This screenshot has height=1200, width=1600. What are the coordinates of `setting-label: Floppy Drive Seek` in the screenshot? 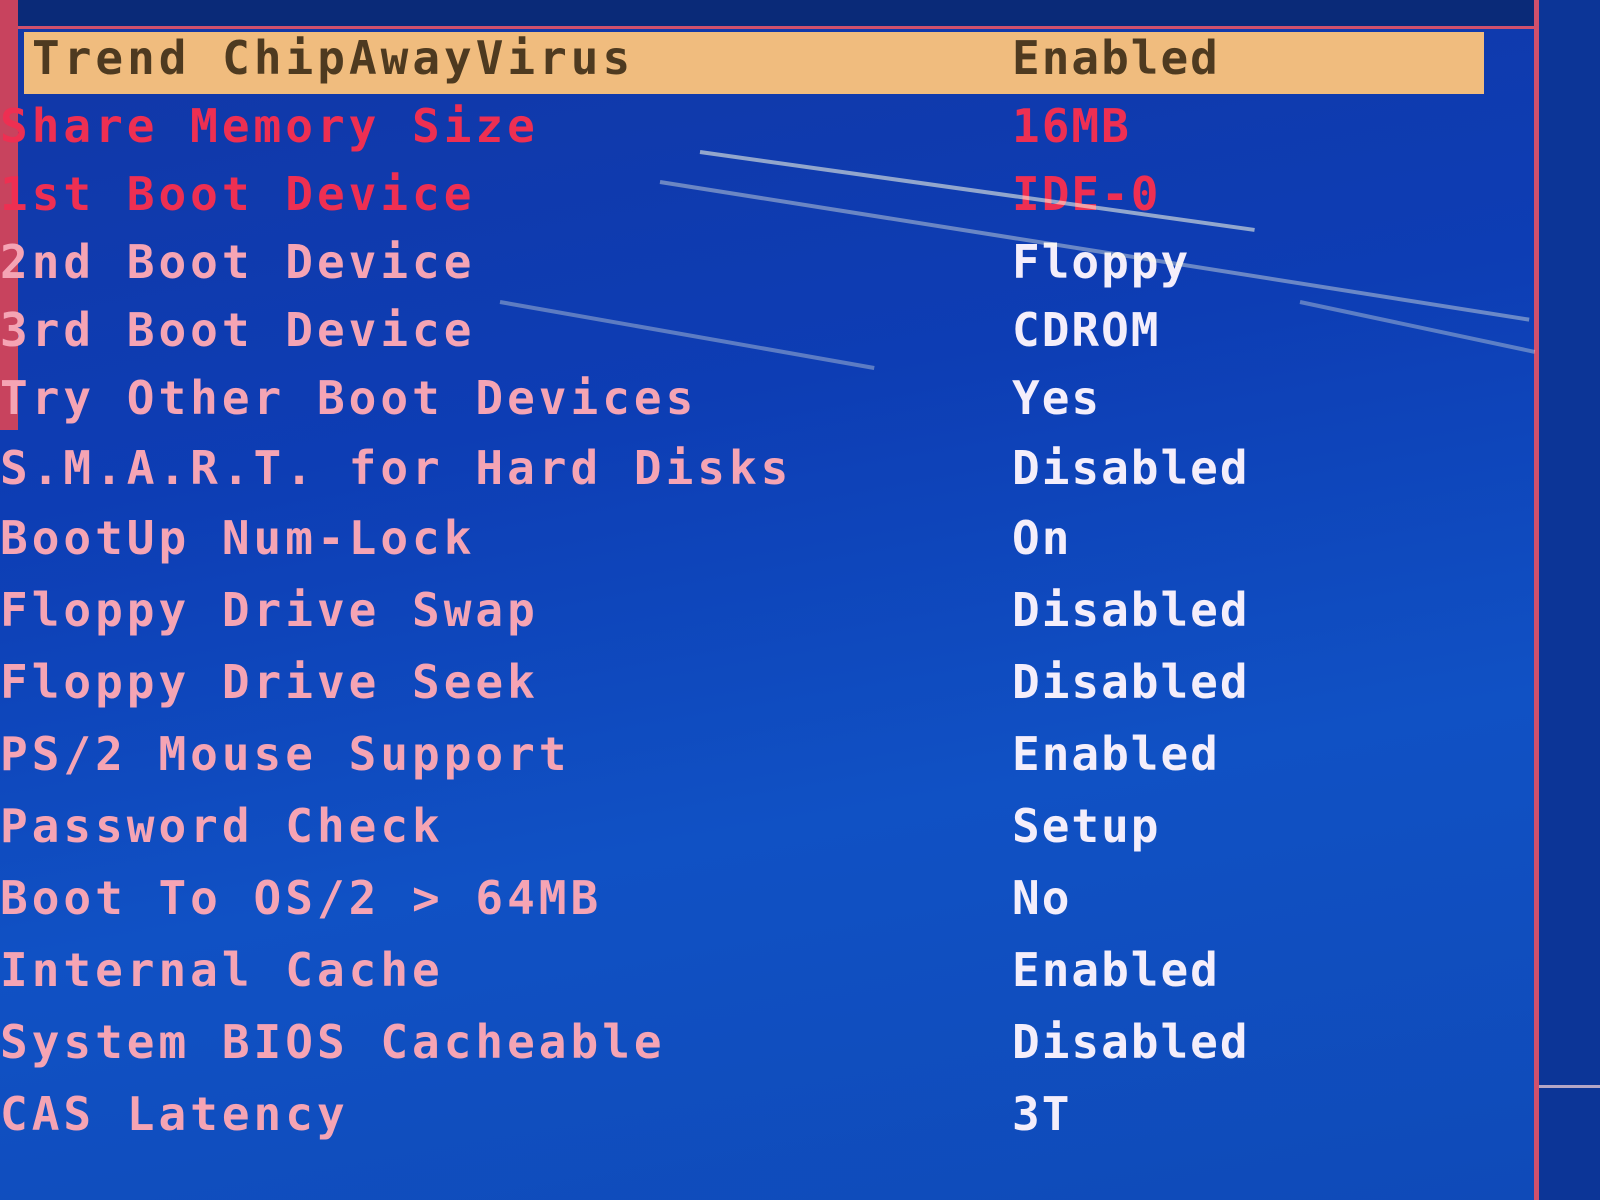 It's located at (269, 682).